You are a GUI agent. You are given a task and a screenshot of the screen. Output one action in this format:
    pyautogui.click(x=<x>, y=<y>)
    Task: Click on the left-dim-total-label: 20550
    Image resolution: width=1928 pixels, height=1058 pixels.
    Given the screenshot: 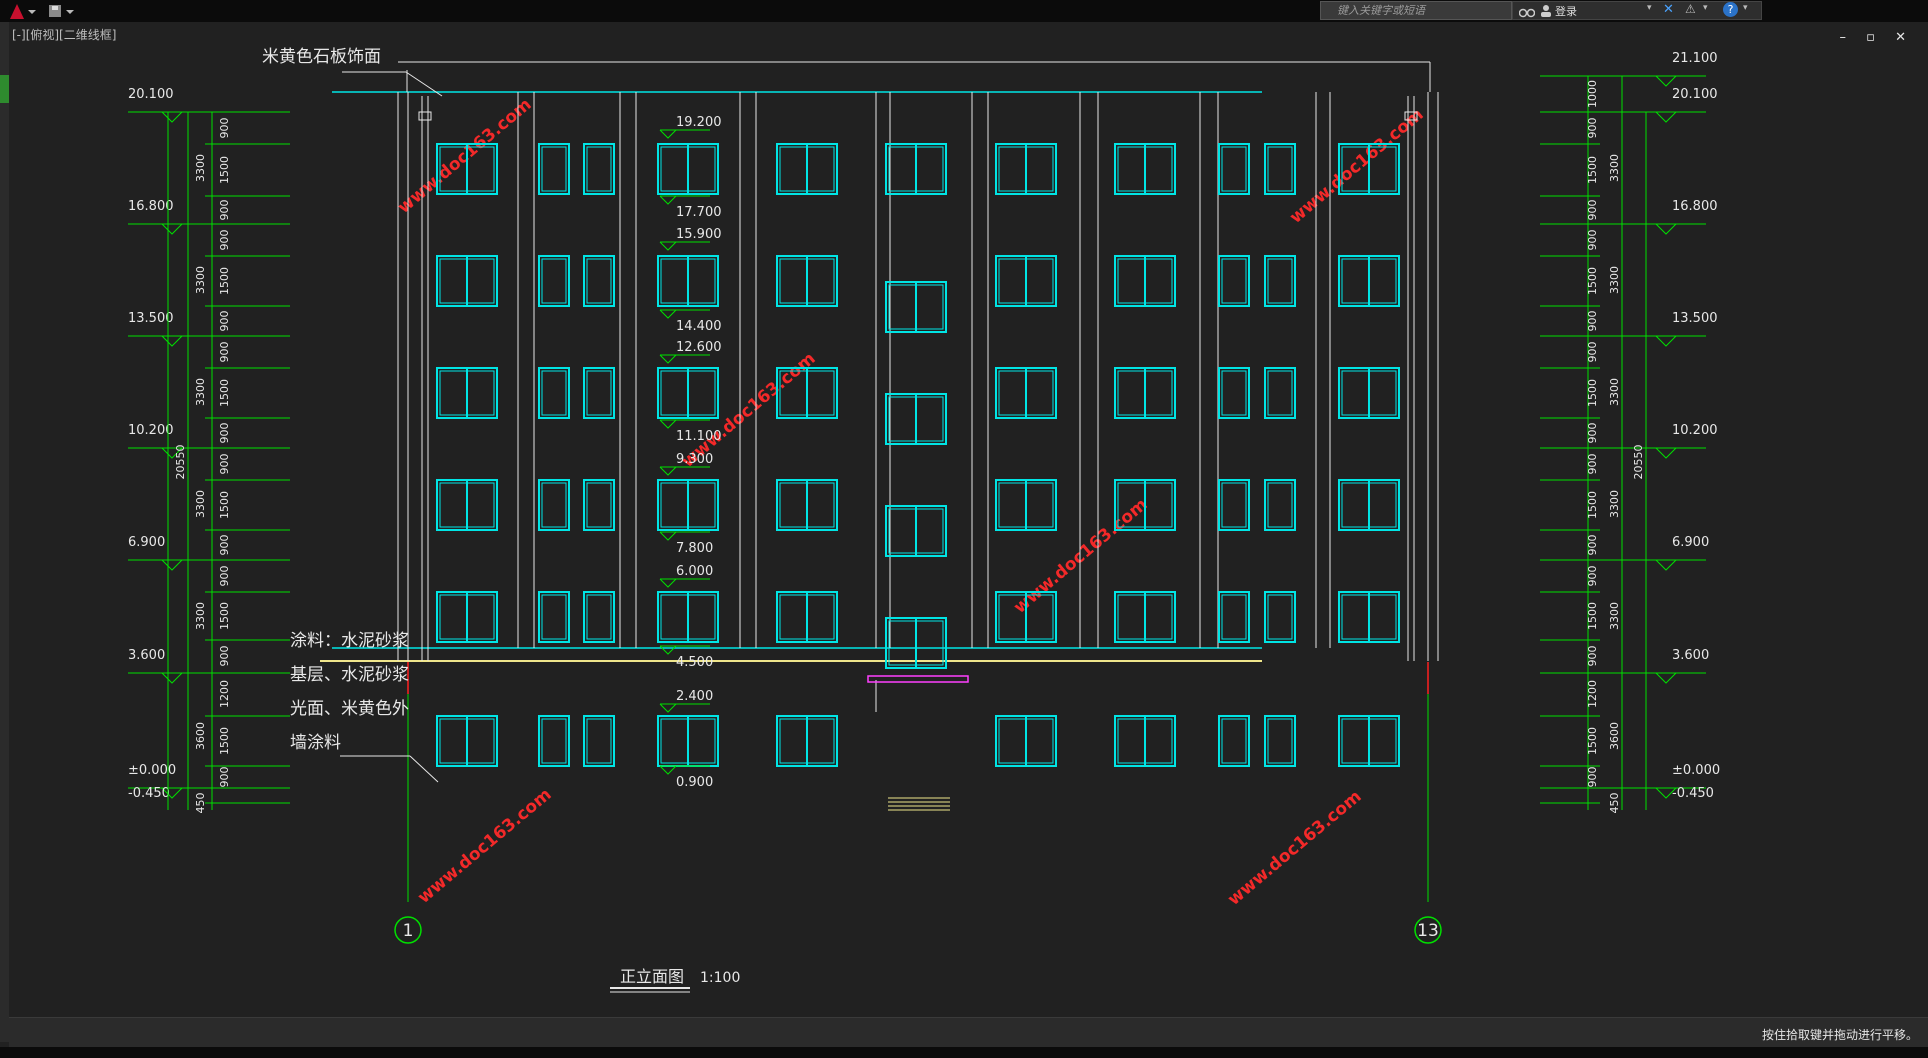 What is the action you would take?
    pyautogui.click(x=180, y=462)
    